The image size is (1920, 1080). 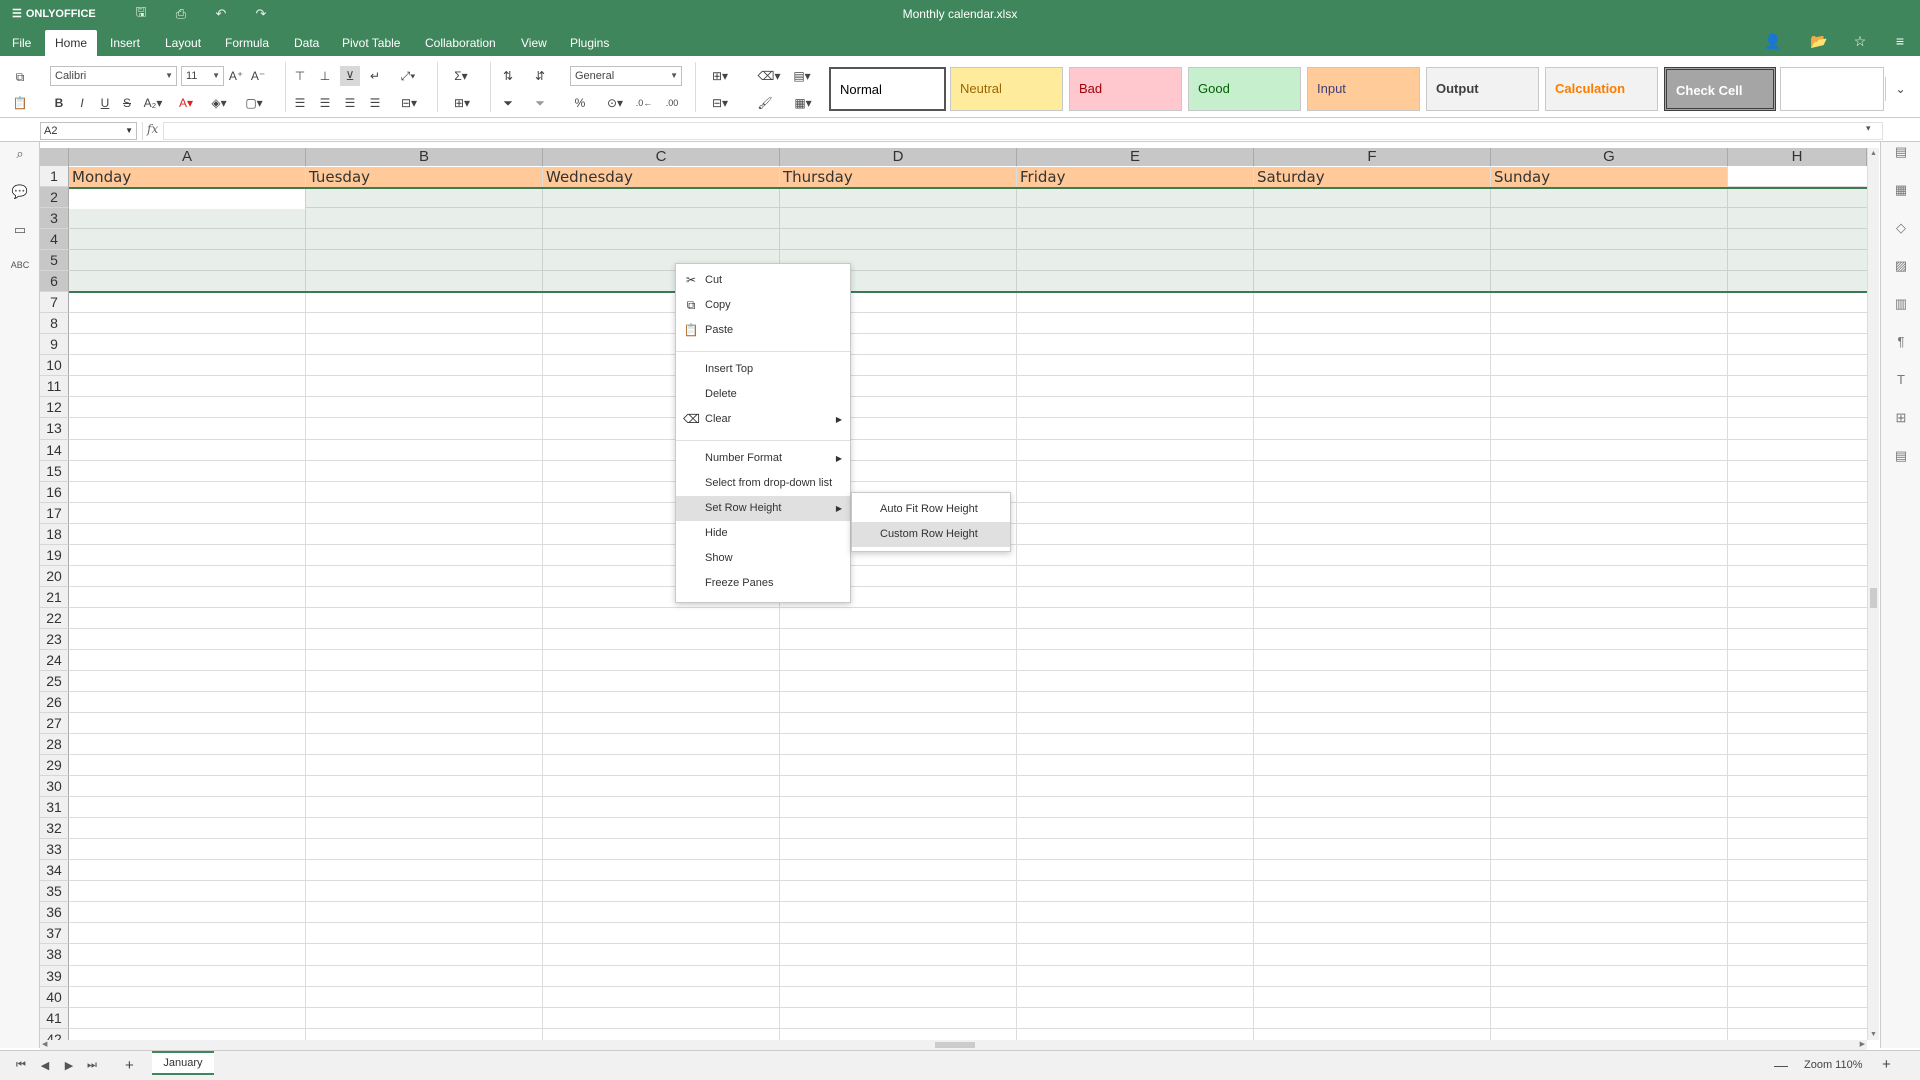 What do you see at coordinates (54, 513) in the screenshot?
I see `row-header-17: 17` at bounding box center [54, 513].